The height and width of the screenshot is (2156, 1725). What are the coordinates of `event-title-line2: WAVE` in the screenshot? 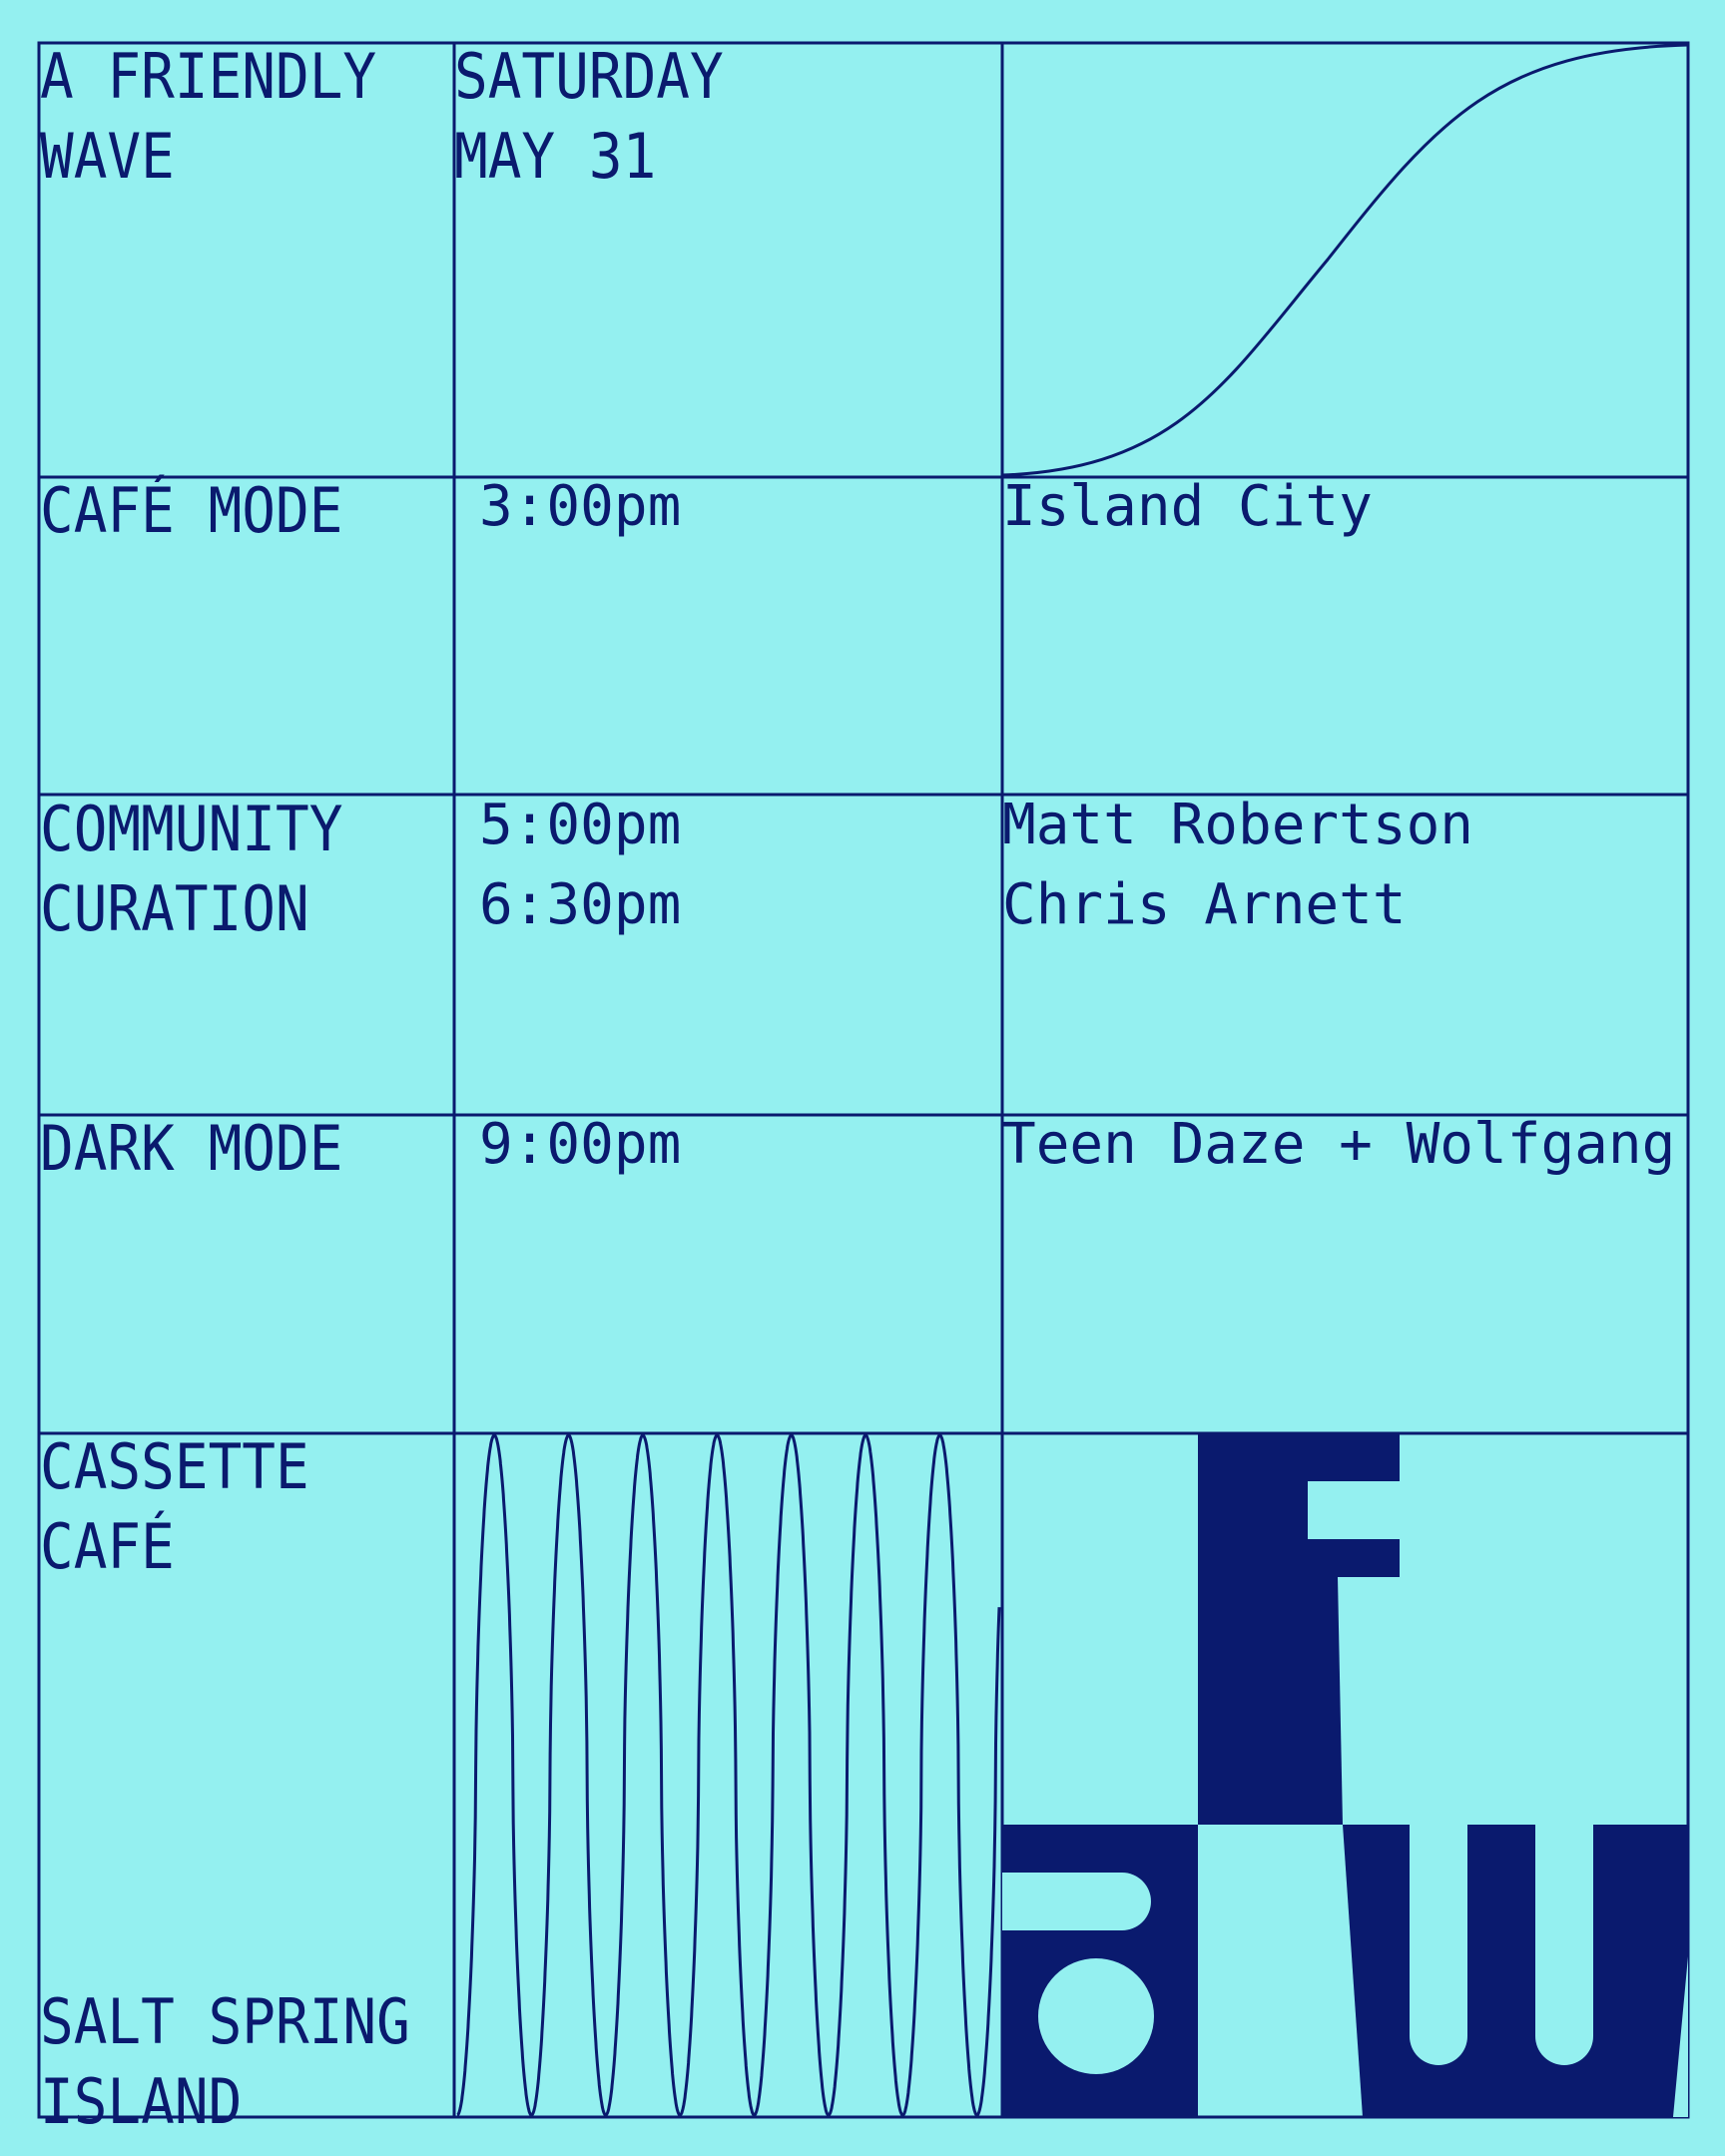 It's located at (107, 157).